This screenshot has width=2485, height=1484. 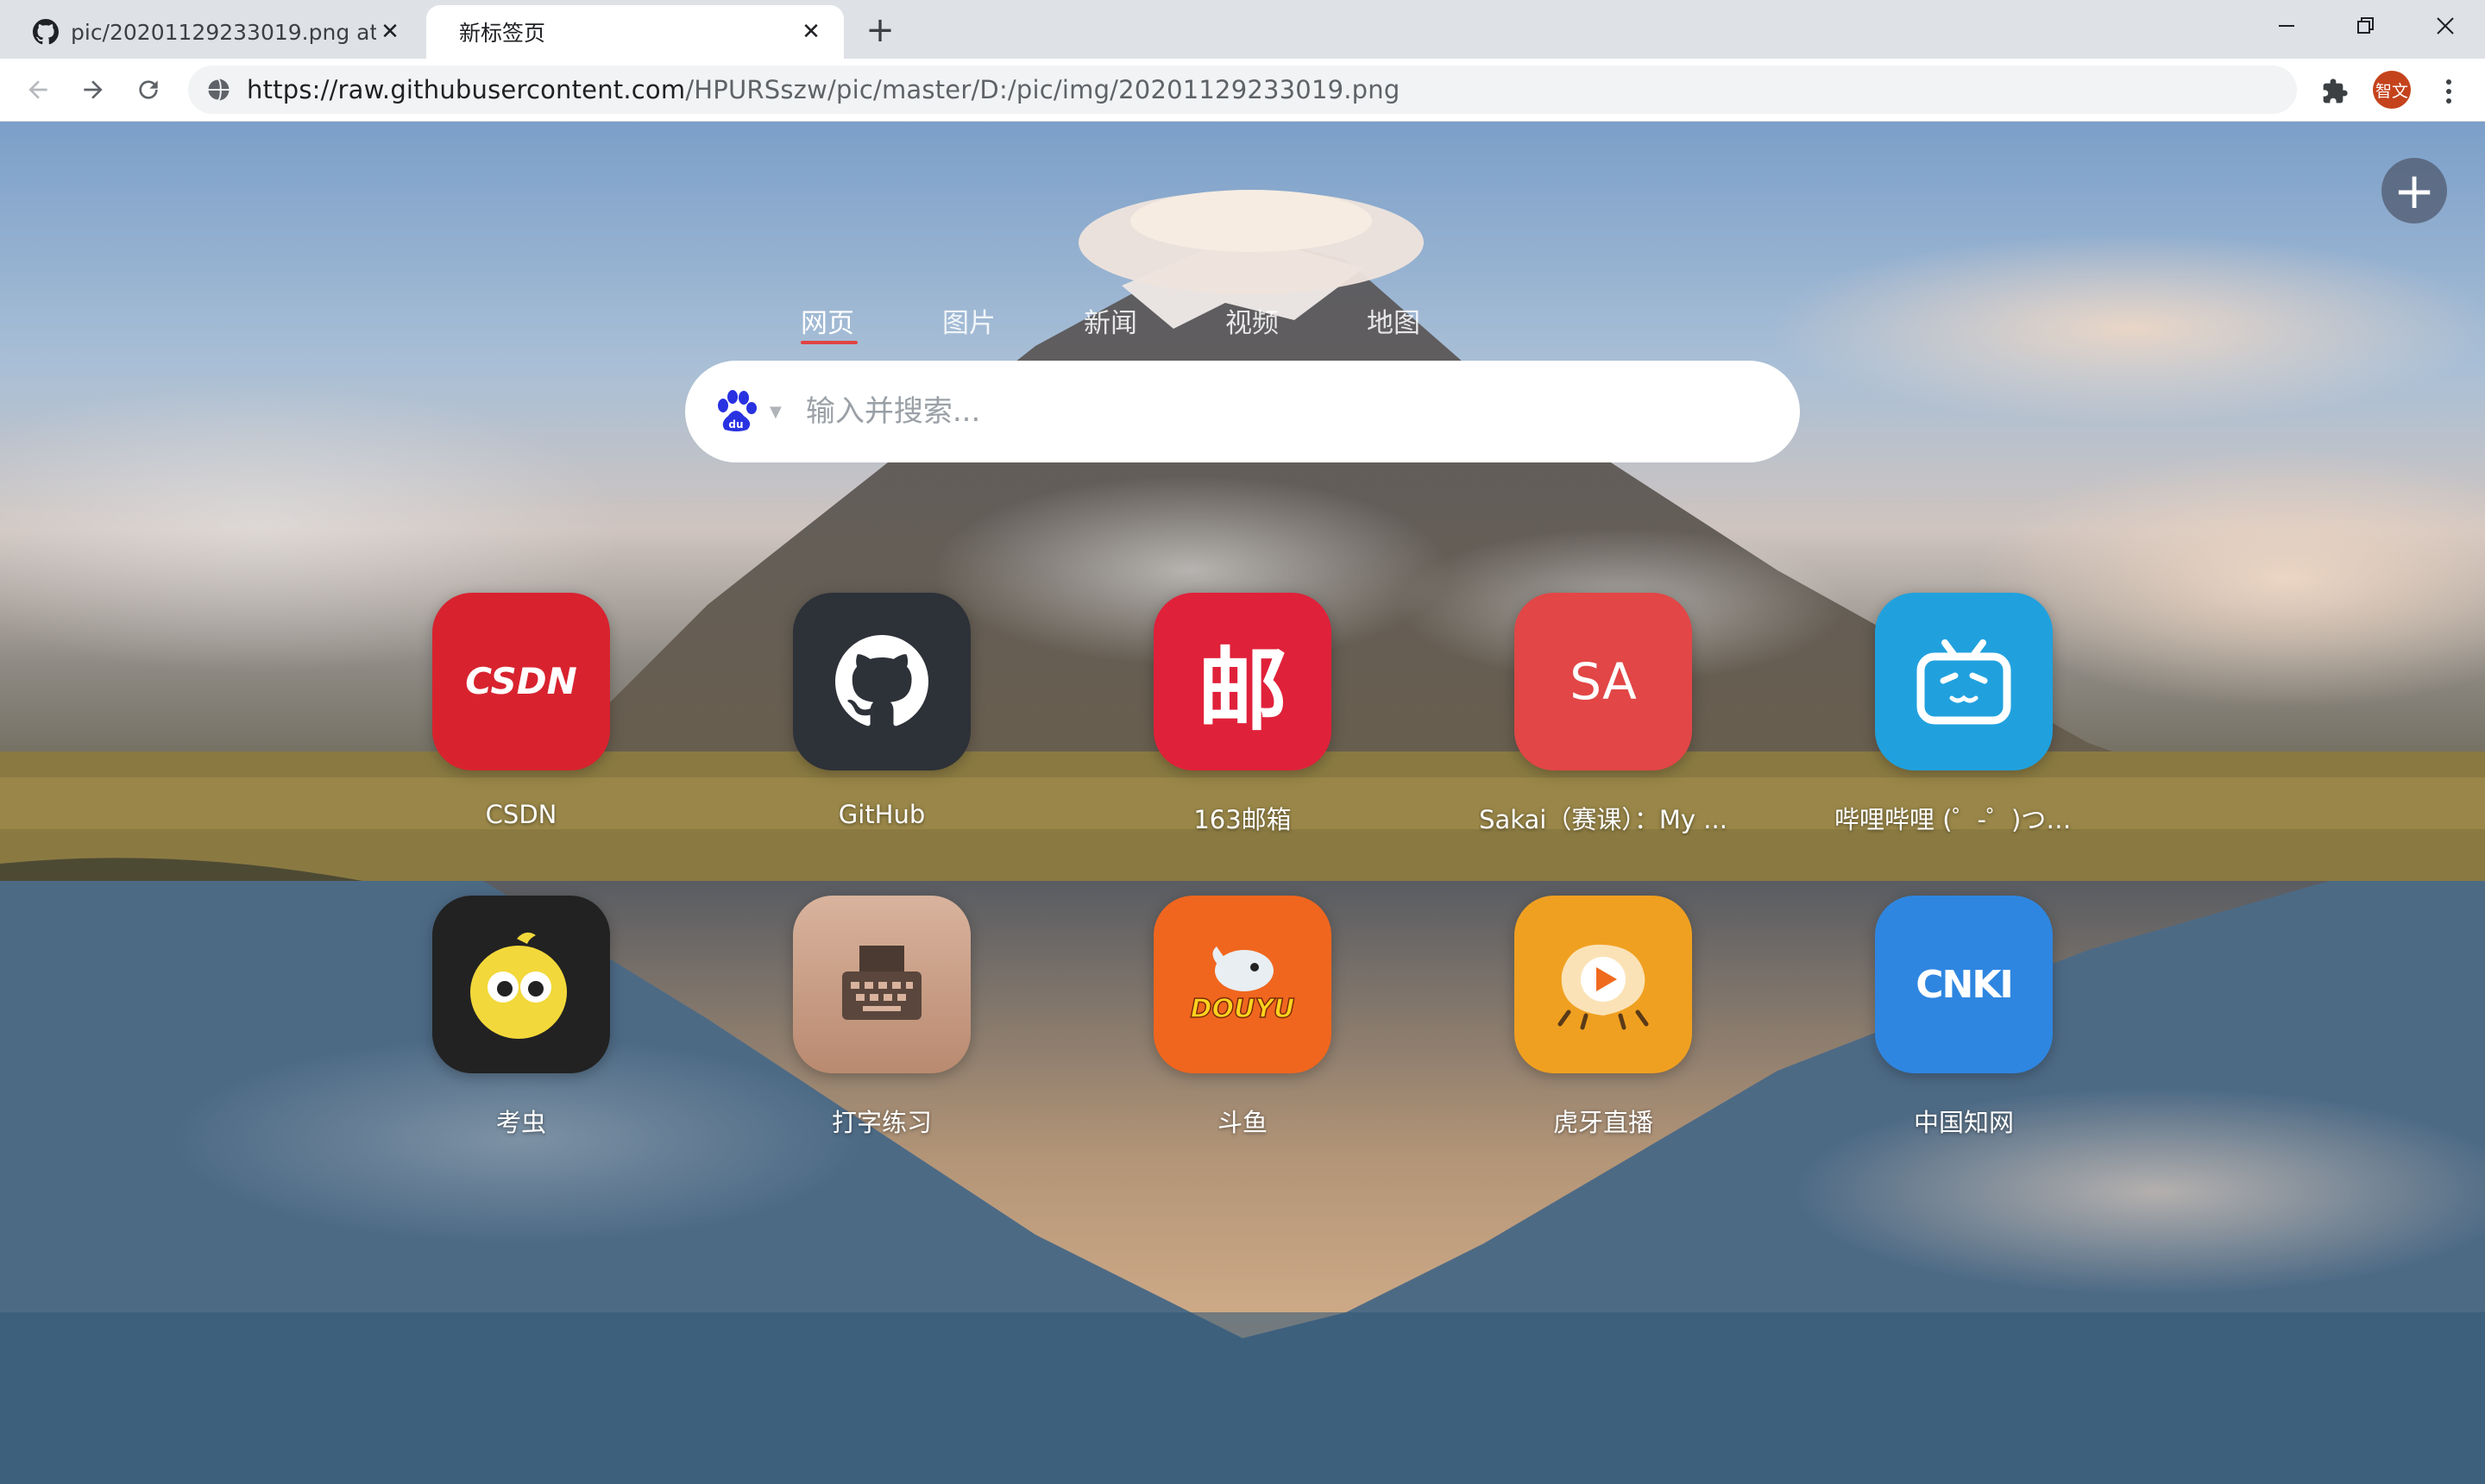 I want to click on shortcut-label: 斗鱼, so click(x=1242, y=1122).